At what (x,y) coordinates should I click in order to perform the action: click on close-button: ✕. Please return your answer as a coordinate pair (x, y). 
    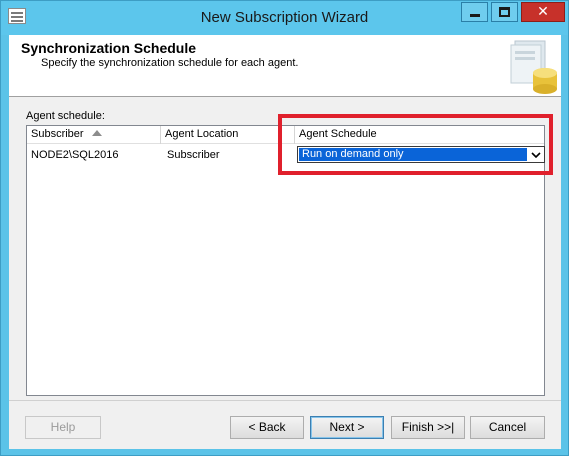
    Looking at the image, I should click on (543, 12).